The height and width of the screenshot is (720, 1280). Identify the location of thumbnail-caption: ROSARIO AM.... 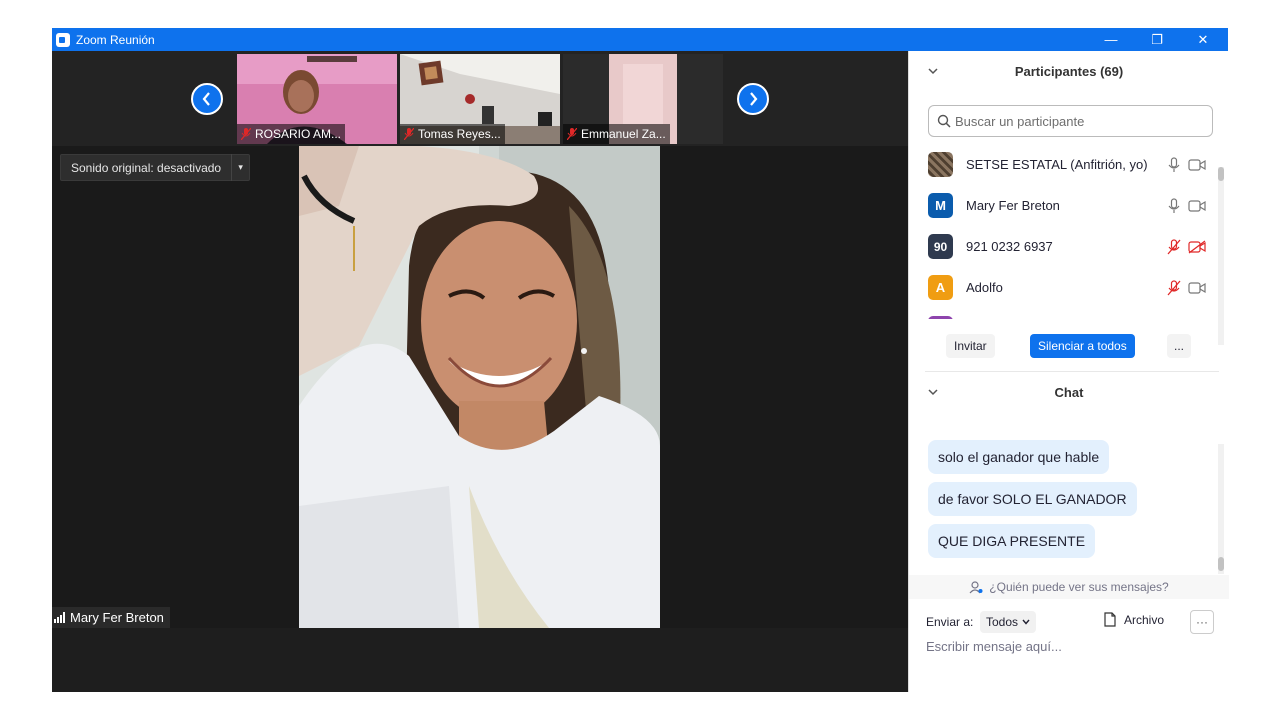
(291, 134).